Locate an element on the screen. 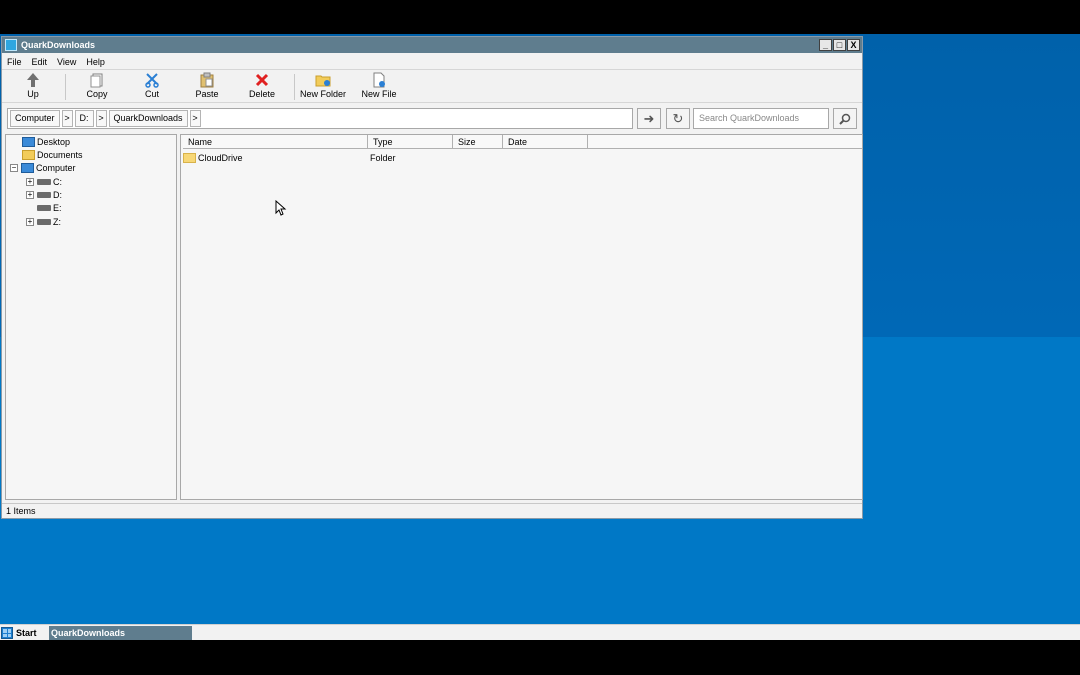  arrow-right-icon: ➜ is located at coordinates (649, 118).